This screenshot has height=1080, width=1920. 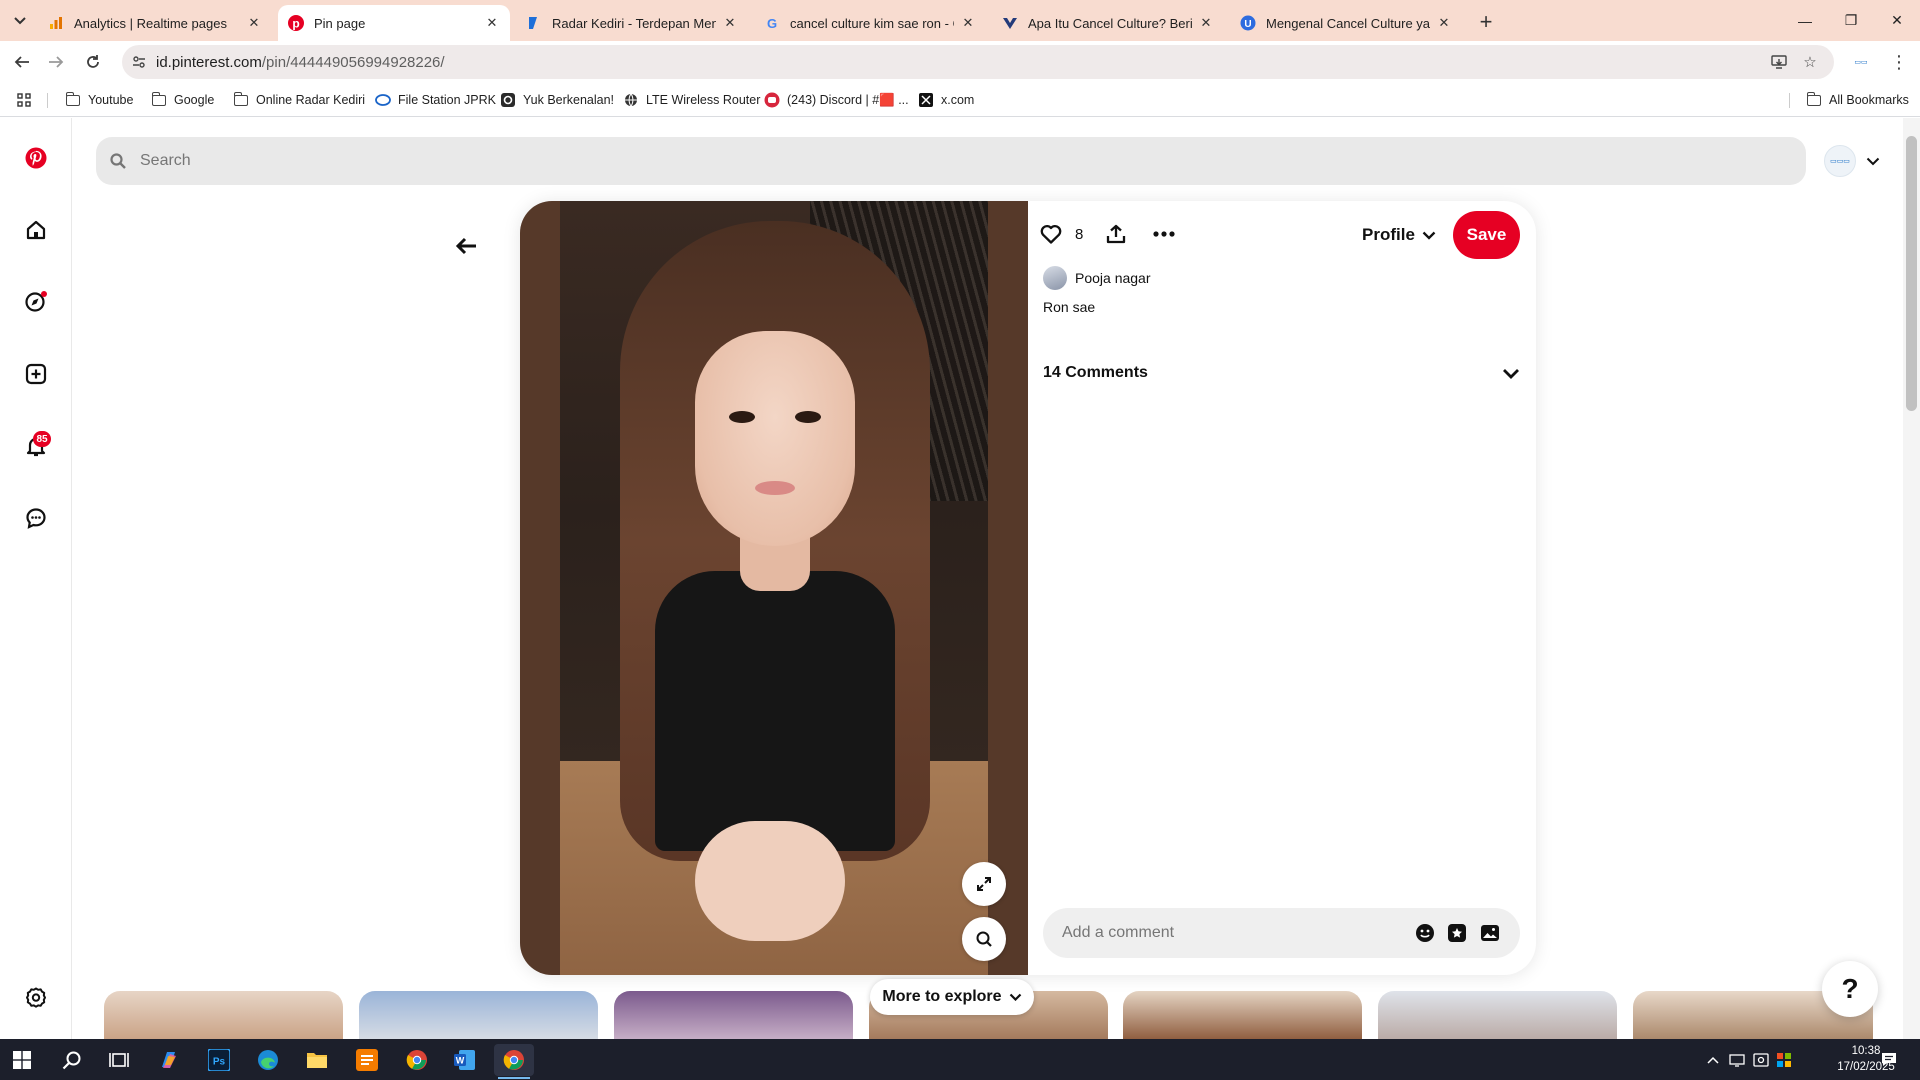 I want to click on settings-button, so click(x=36, y=998).